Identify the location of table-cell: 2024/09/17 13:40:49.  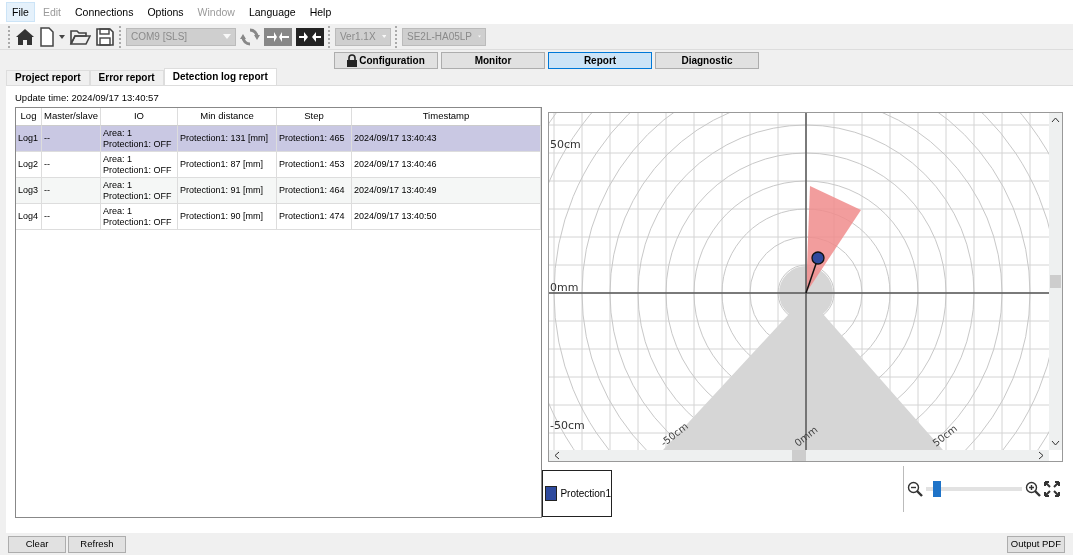
(446, 191).